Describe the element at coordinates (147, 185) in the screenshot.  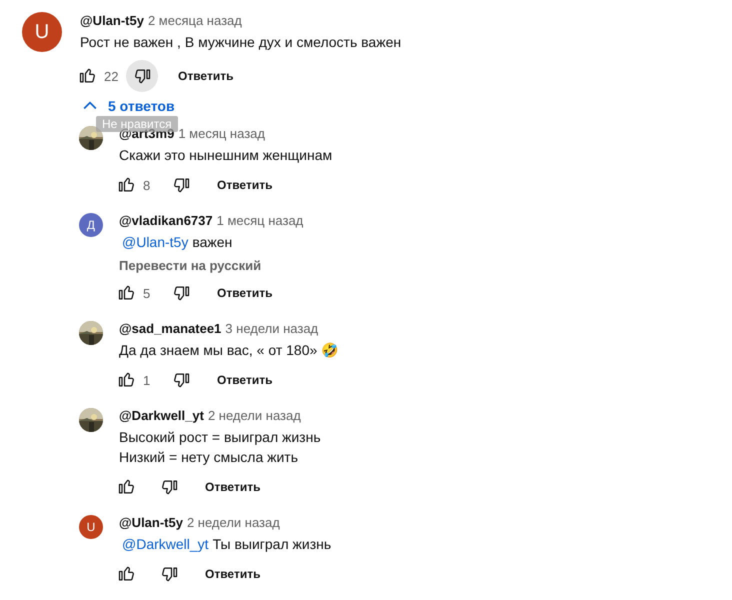
I see `like-count: 8` at that location.